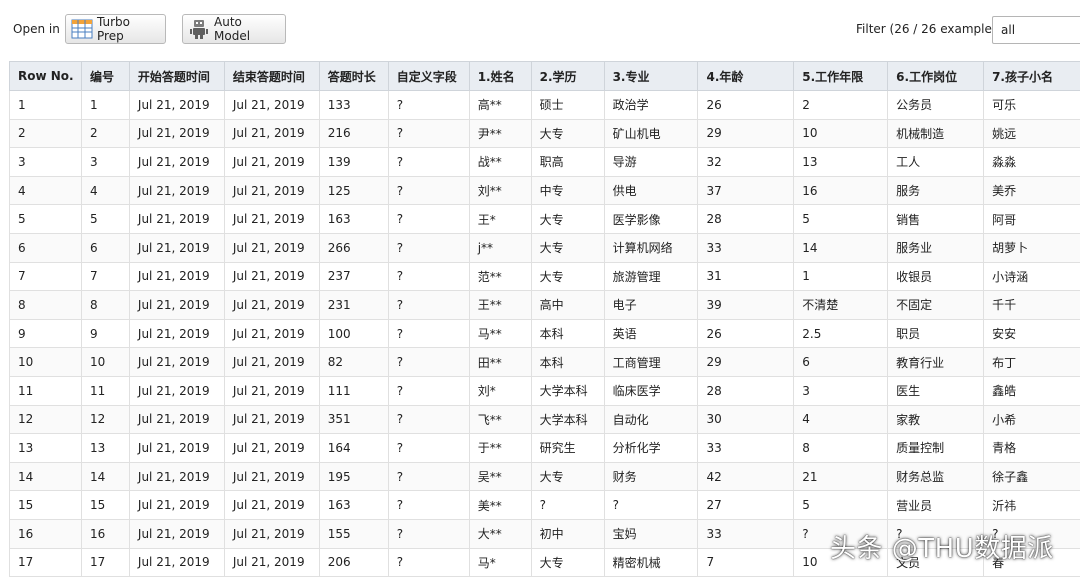 The image size is (1080, 578). I want to click on cell-id: 8, so click(105, 305).